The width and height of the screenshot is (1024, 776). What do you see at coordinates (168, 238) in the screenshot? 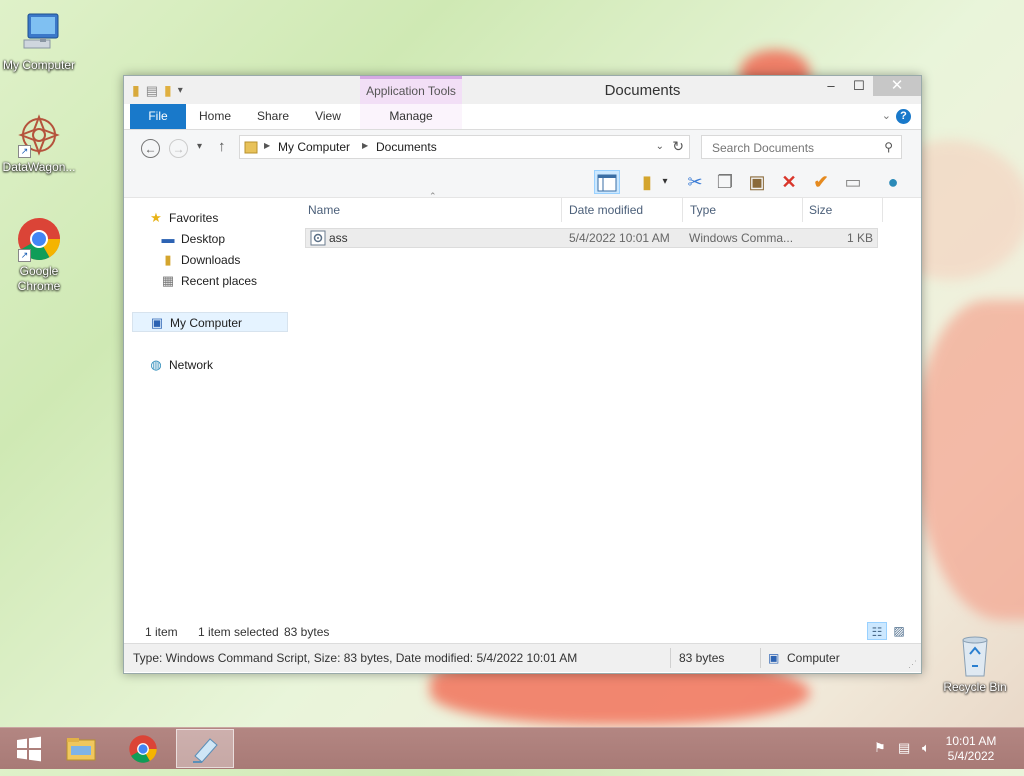
I see `desktop-icon: ▬` at bounding box center [168, 238].